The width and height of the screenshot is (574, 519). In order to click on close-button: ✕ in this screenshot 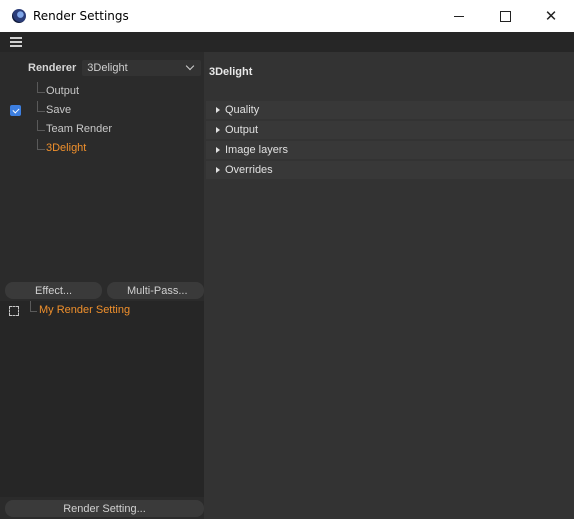, I will do `click(551, 16)`.